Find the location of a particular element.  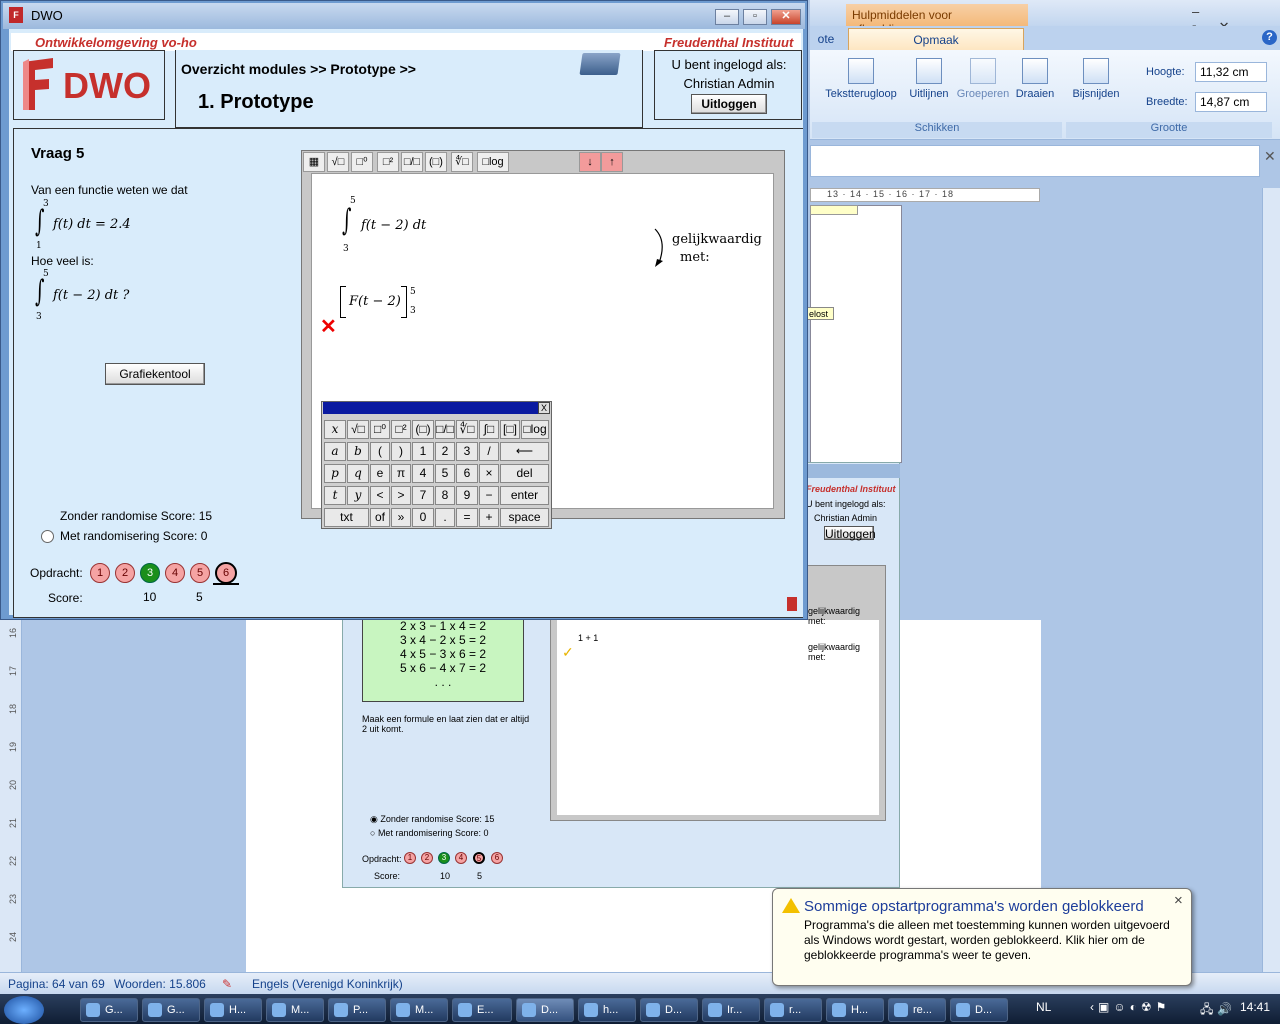

word-window-buttons: –▫✕ is located at coordinates (1234, 19).